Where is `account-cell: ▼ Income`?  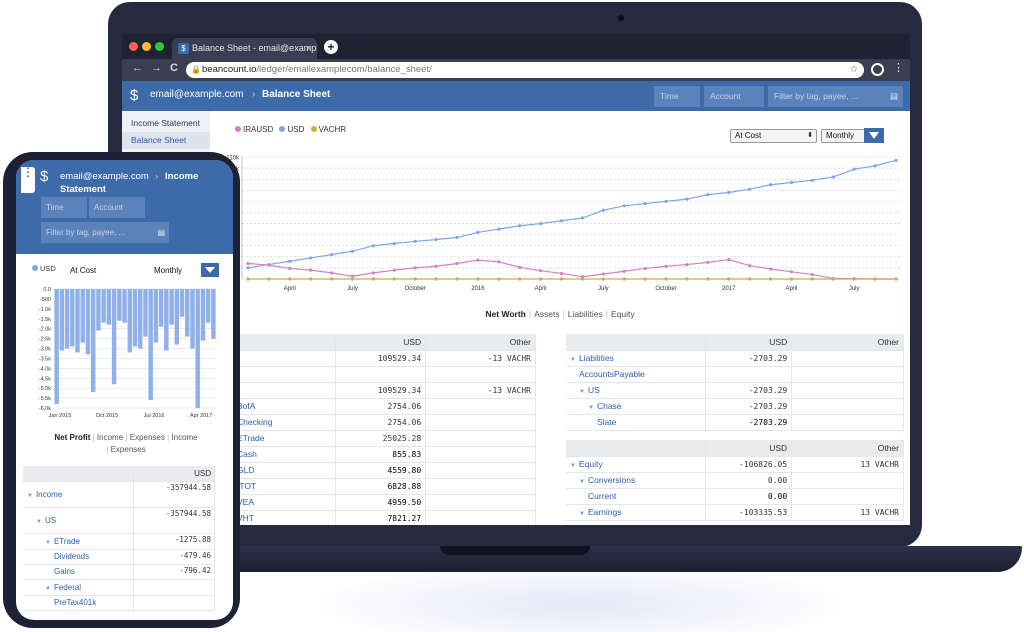
account-cell: ▼ Income is located at coordinates (78, 494).